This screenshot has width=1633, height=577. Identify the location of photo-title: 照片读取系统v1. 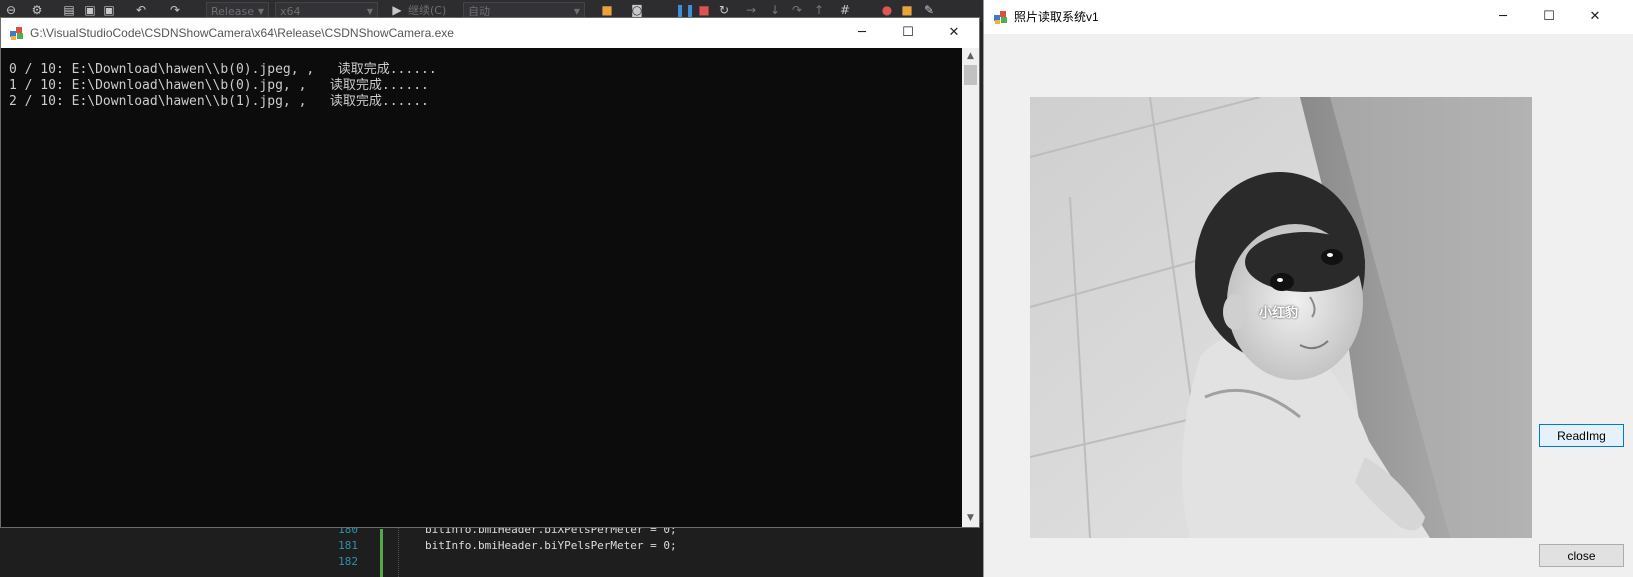
(1056, 17).